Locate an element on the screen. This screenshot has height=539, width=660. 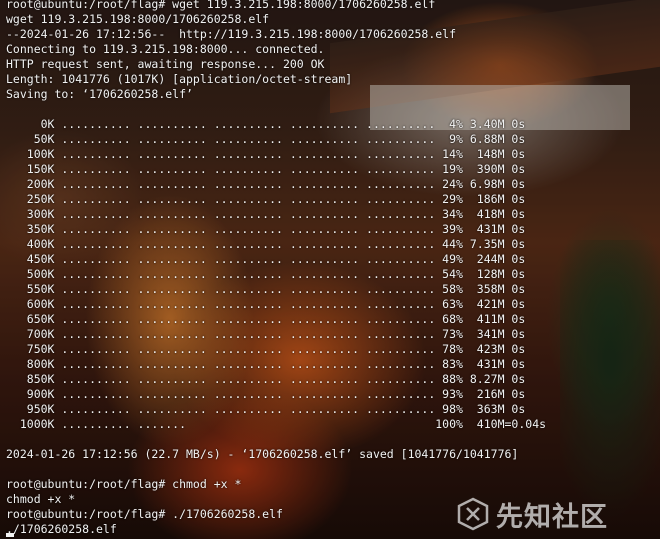
watermark-text: 先知社区 is located at coordinates (552, 517).